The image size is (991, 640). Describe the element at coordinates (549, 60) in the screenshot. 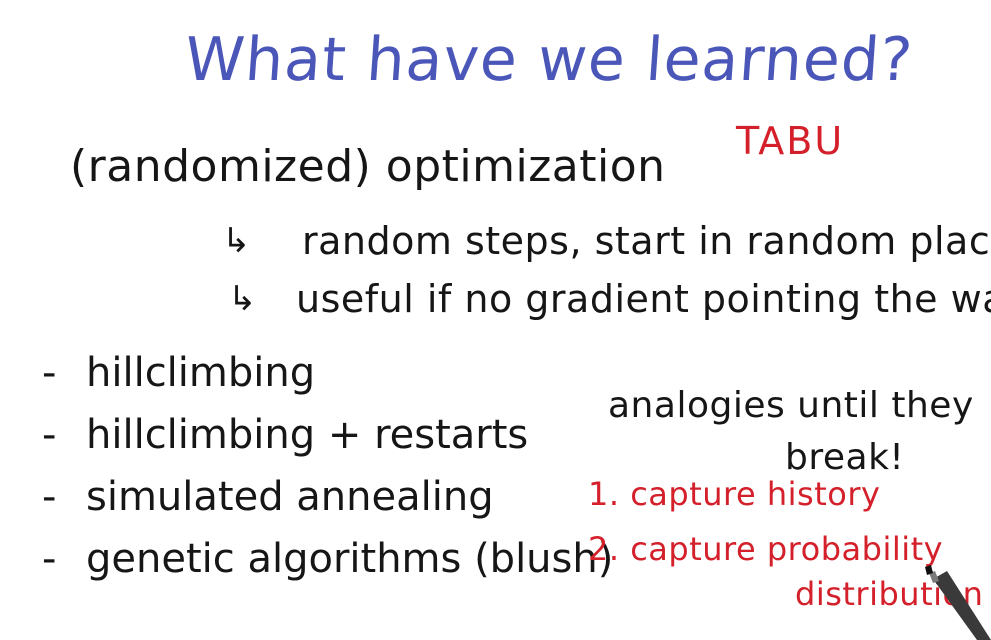

I see `page-title: What have we learned?` at that location.